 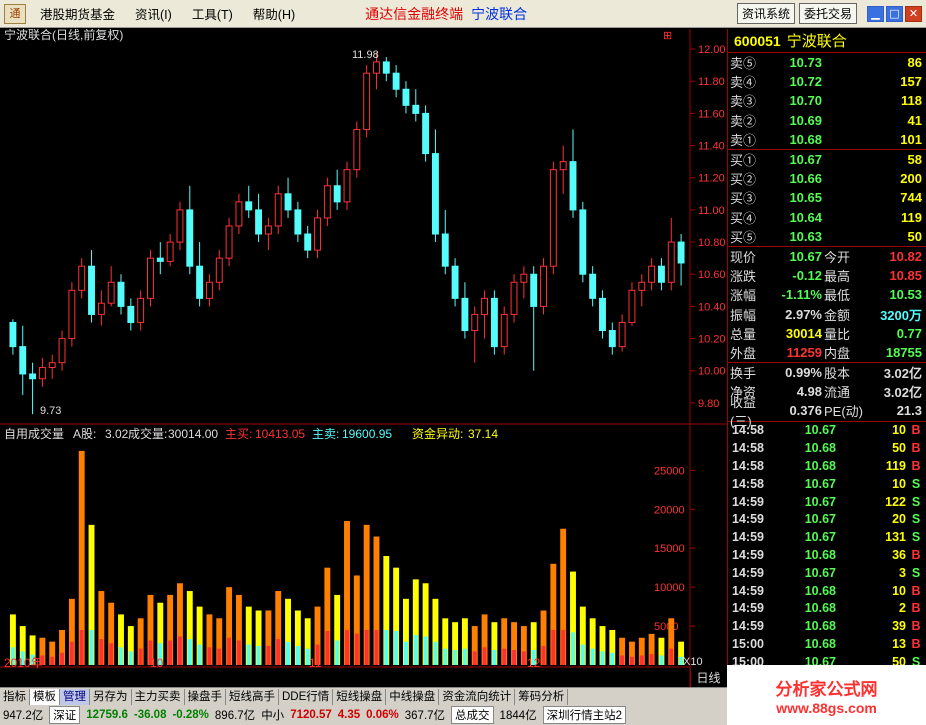 I want to click on vol-a-value: 3.02, so click(x=117, y=434).